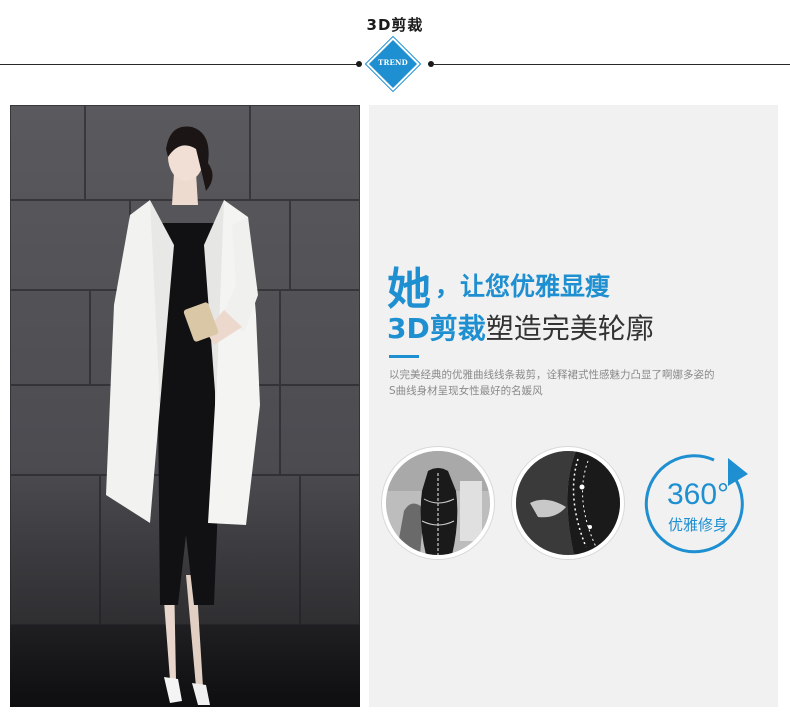 The height and width of the screenshot is (725, 790). Describe the element at coordinates (393, 62) in the screenshot. I see `trend-badge-label: TREND` at that location.